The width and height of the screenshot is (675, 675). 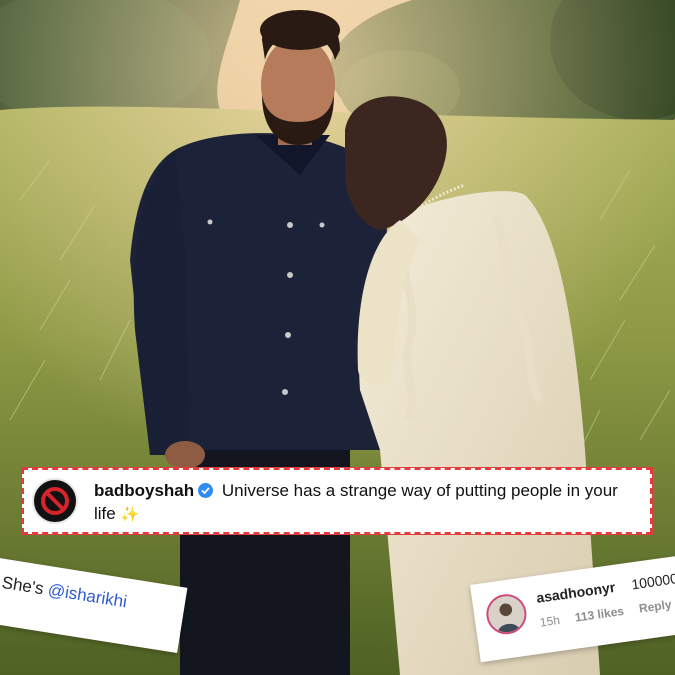 I want to click on comment-text: She's @isharikhi, so click(x=64, y=592).